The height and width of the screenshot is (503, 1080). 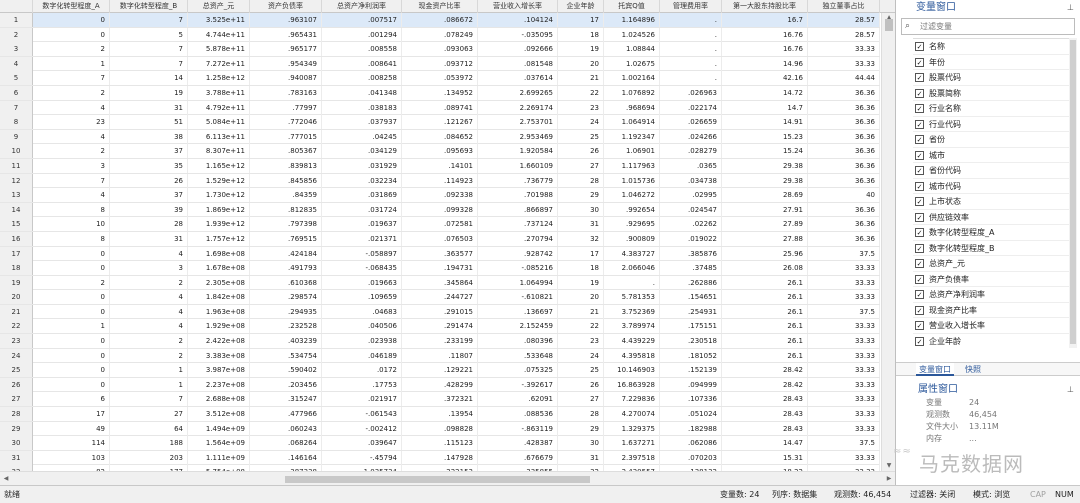 I want to click on table-cell: 18, so click(x=581, y=34).